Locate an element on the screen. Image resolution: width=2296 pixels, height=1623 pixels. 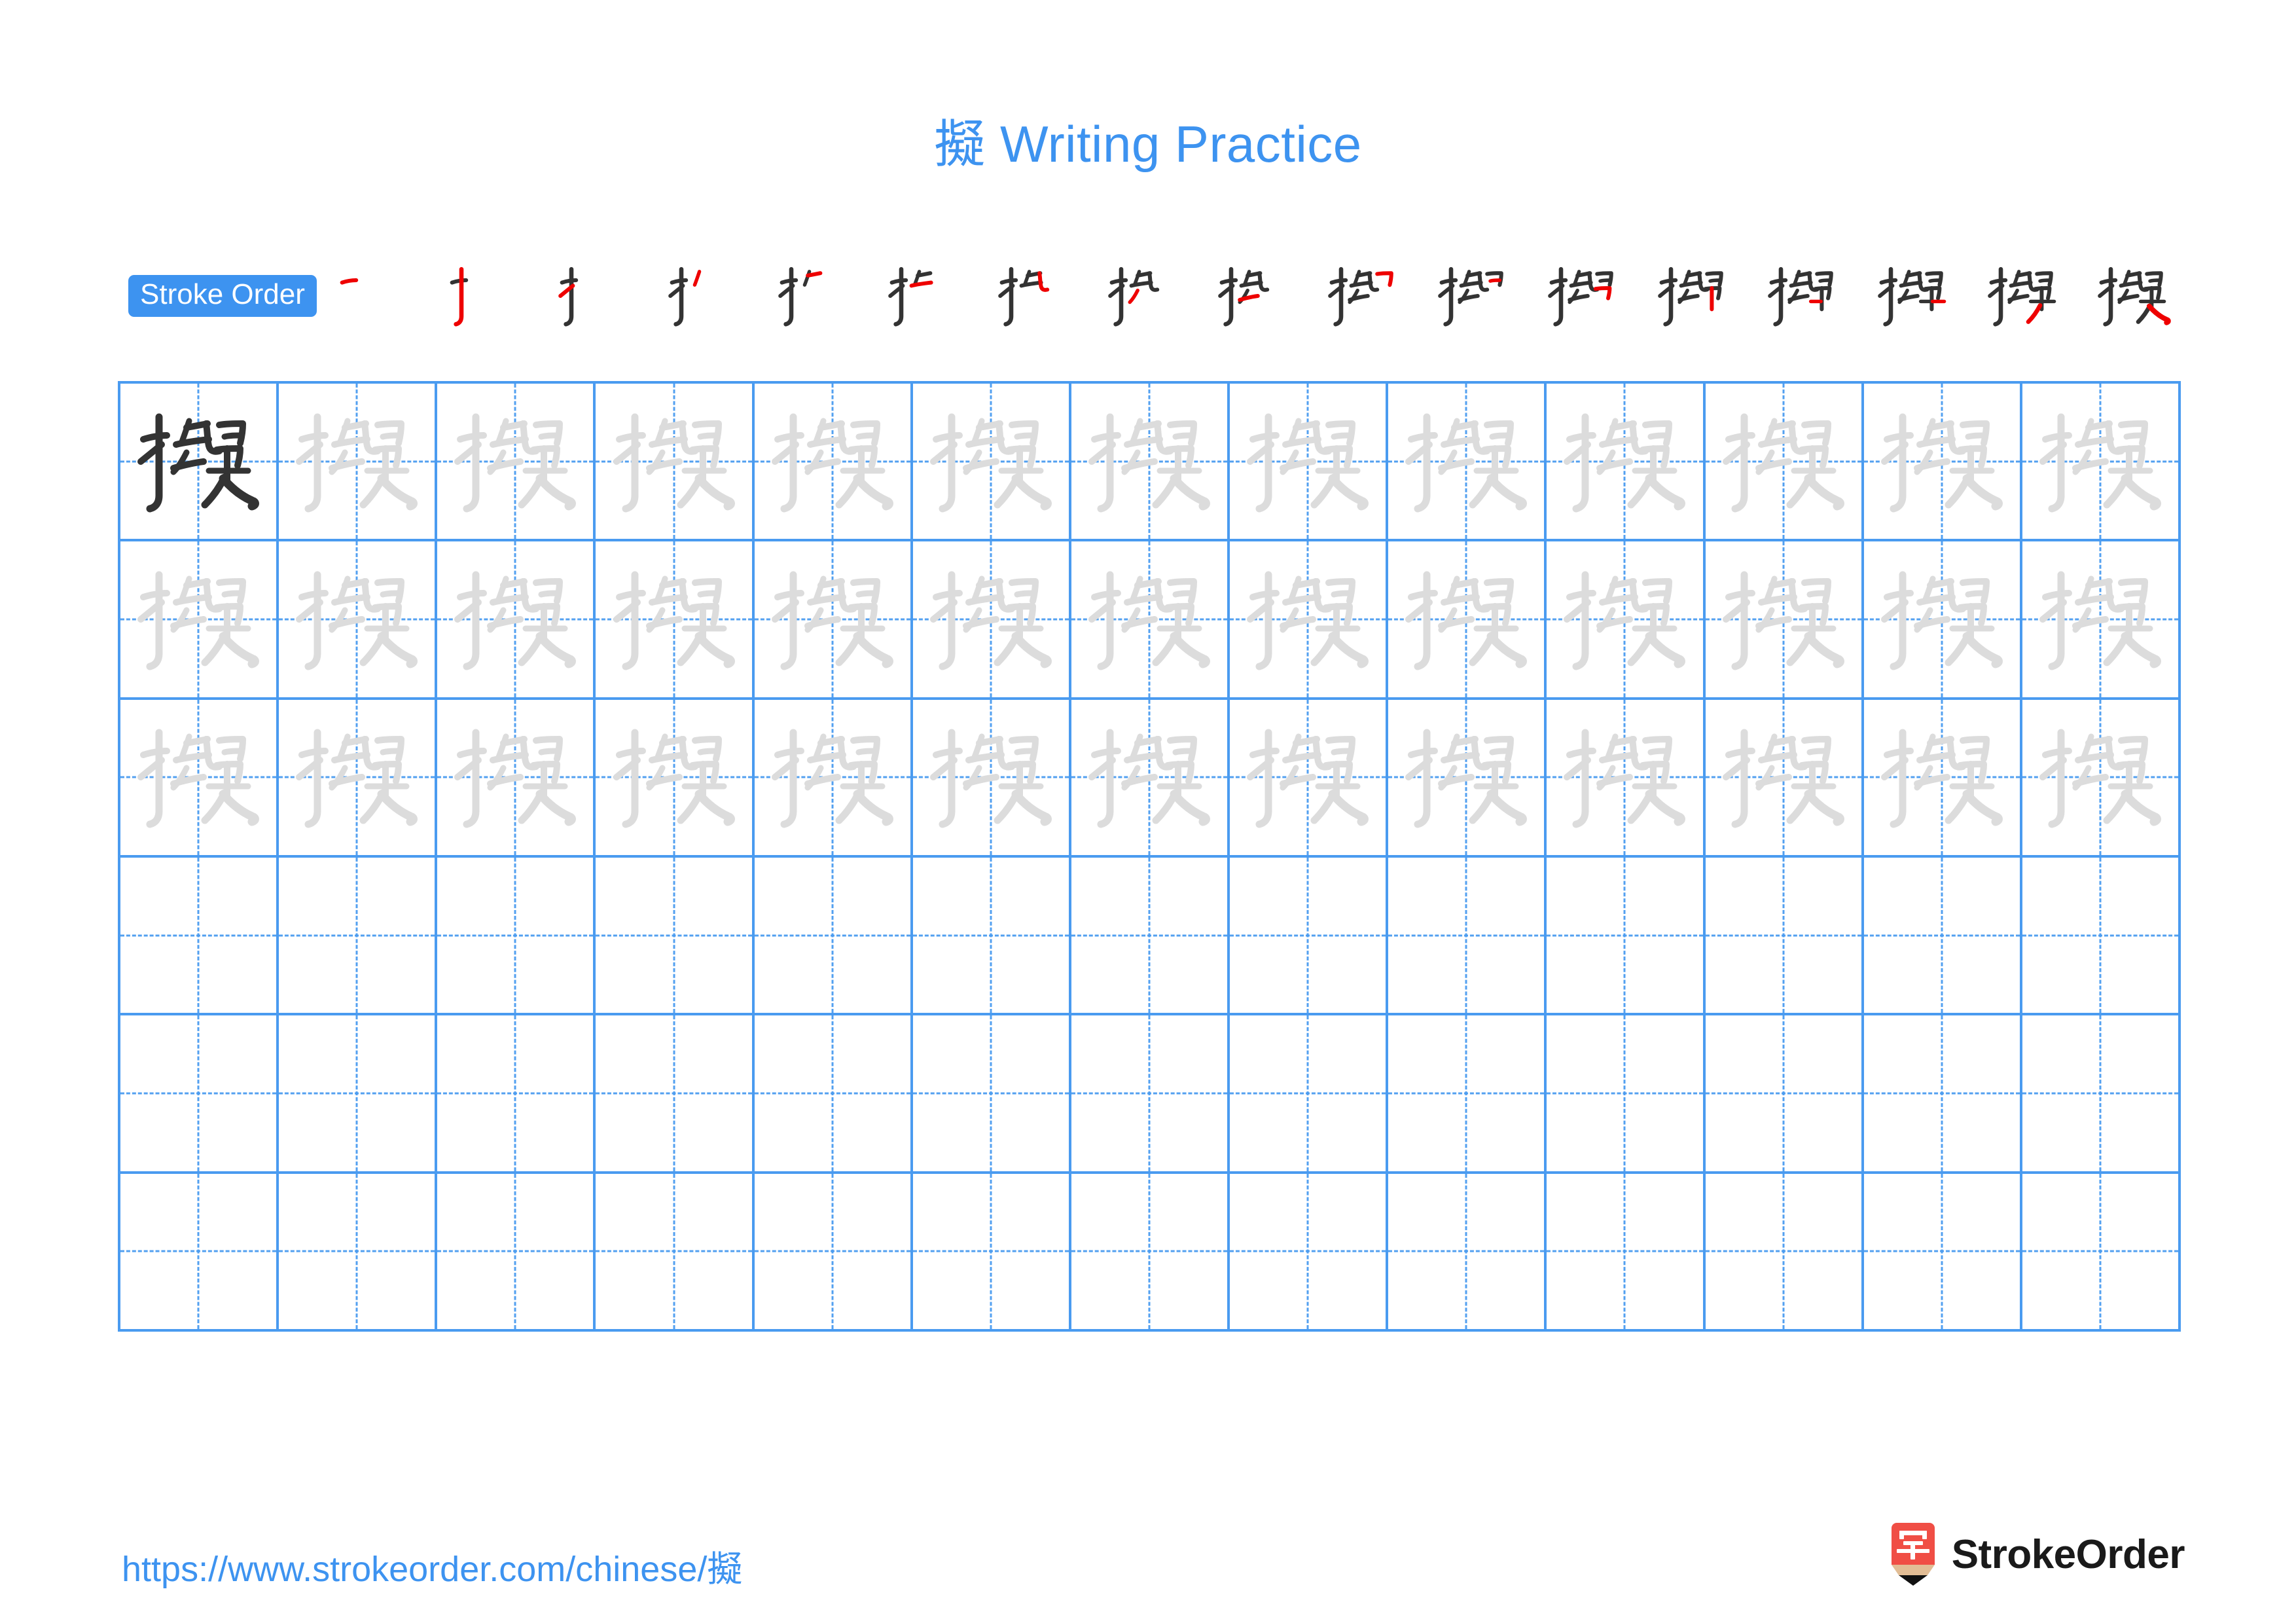
stroke-order-steps is located at coordinates (1254, 296).